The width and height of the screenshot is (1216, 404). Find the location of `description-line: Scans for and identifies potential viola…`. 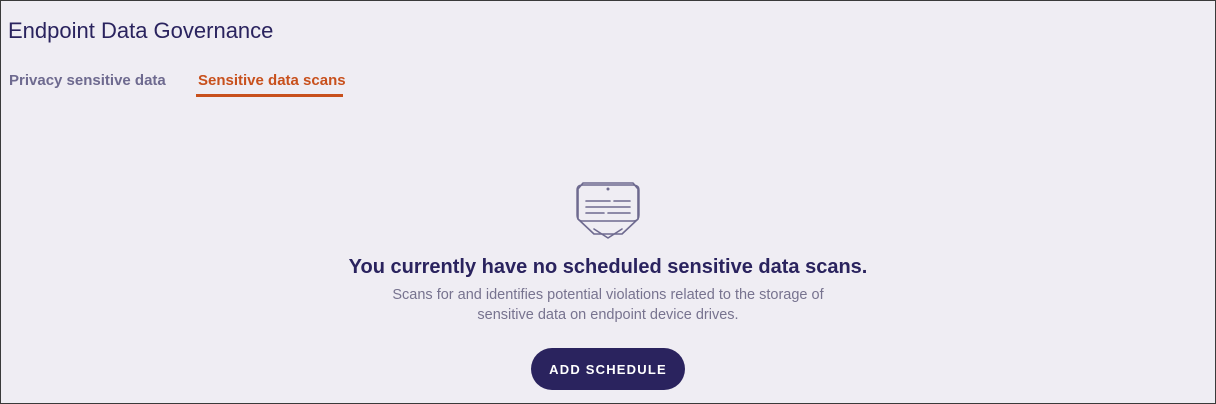

description-line: Scans for and identifies potential viola… is located at coordinates (608, 295).